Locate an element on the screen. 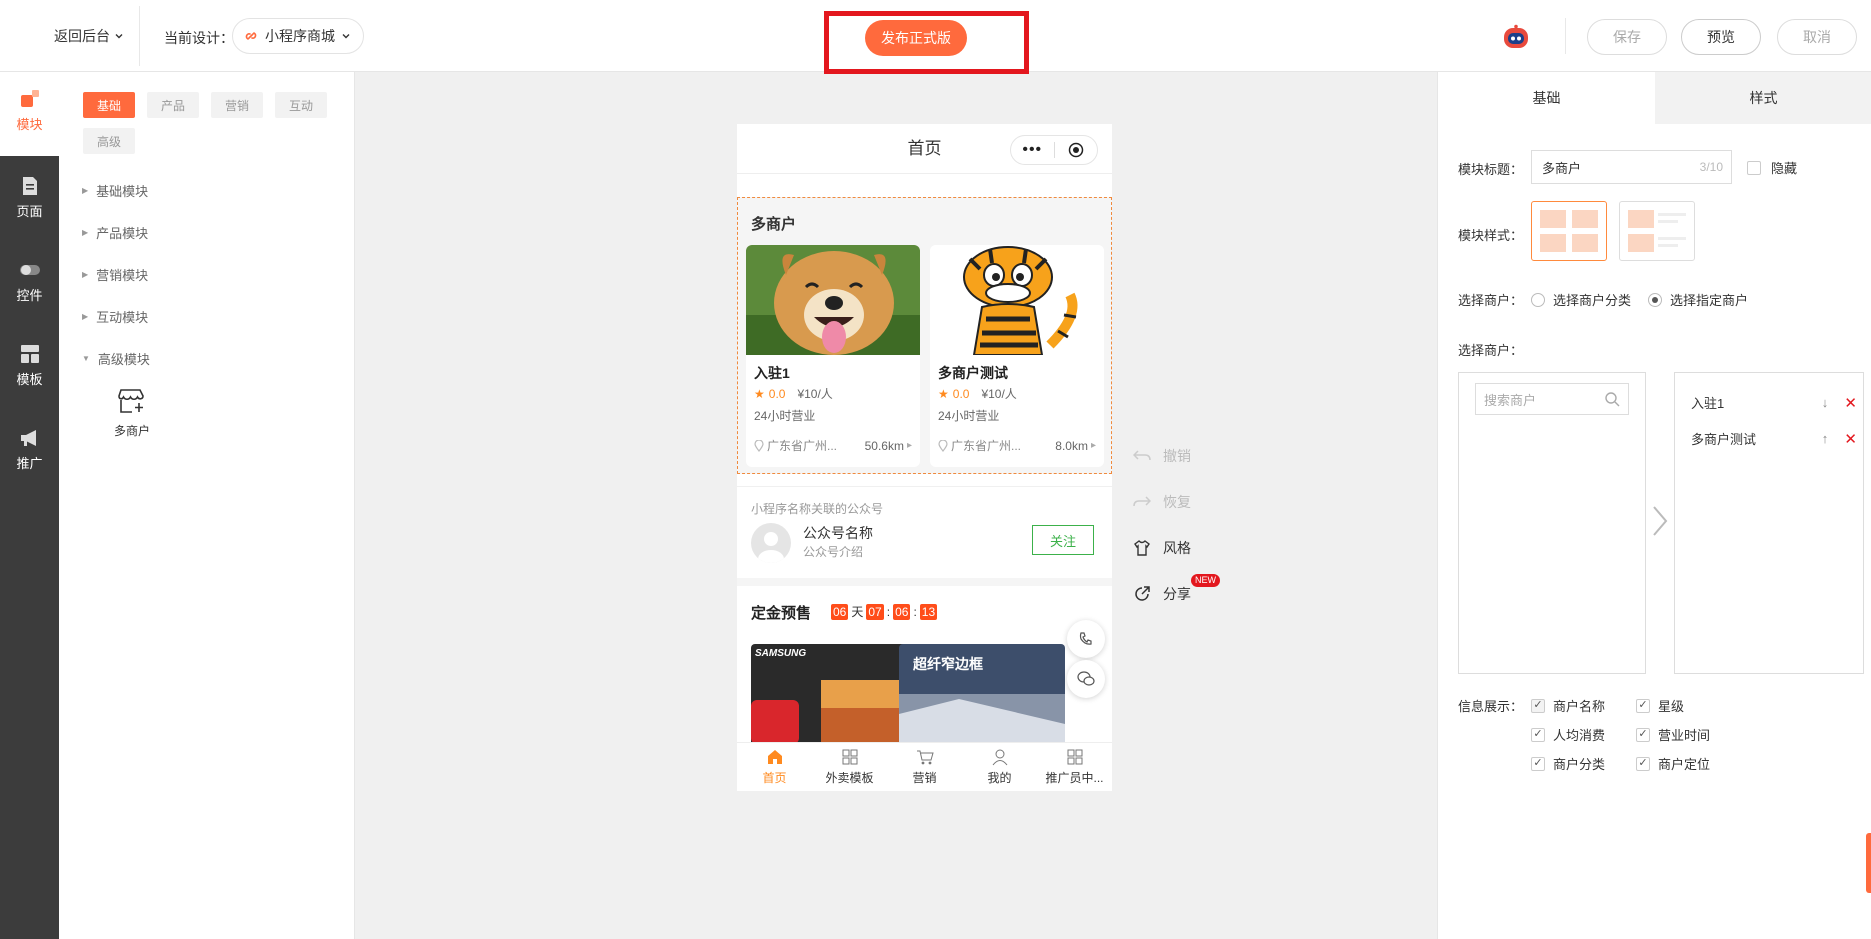 This screenshot has height=939, width=1871. presale-product-image: 超纤窄边框 is located at coordinates (982, 694).